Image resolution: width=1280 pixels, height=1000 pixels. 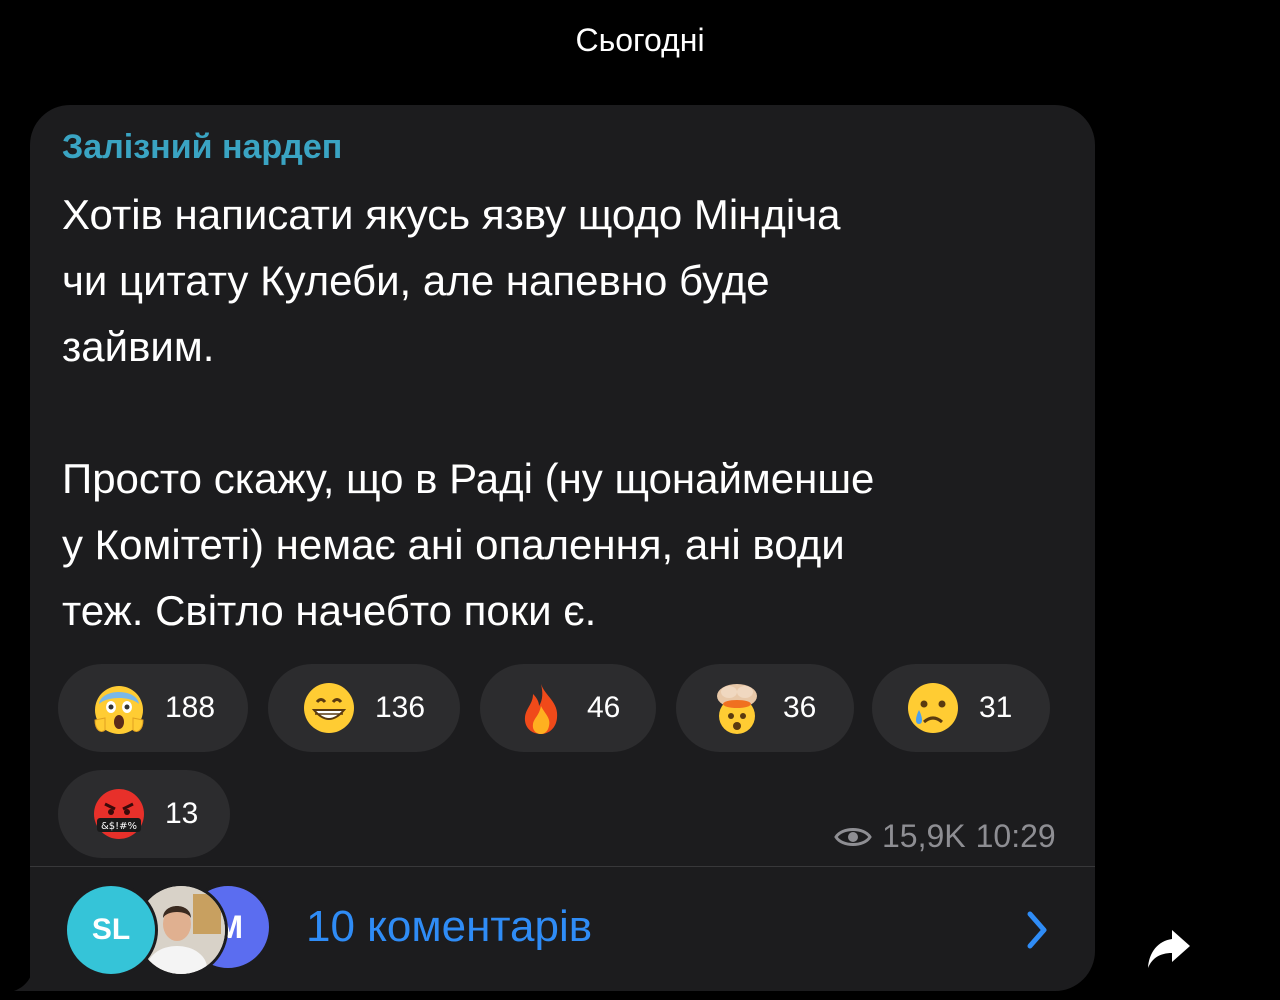 I want to click on chevron-right-icon, so click(x=1037, y=930).